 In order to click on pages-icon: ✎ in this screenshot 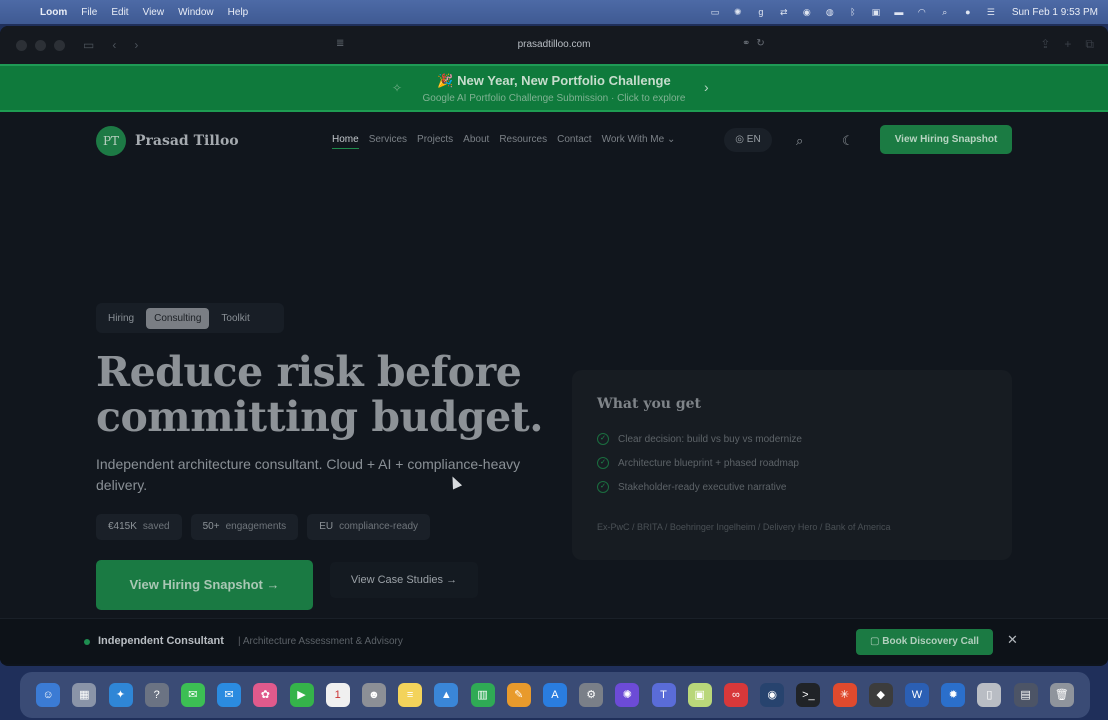, I will do `click(518, 695)`.